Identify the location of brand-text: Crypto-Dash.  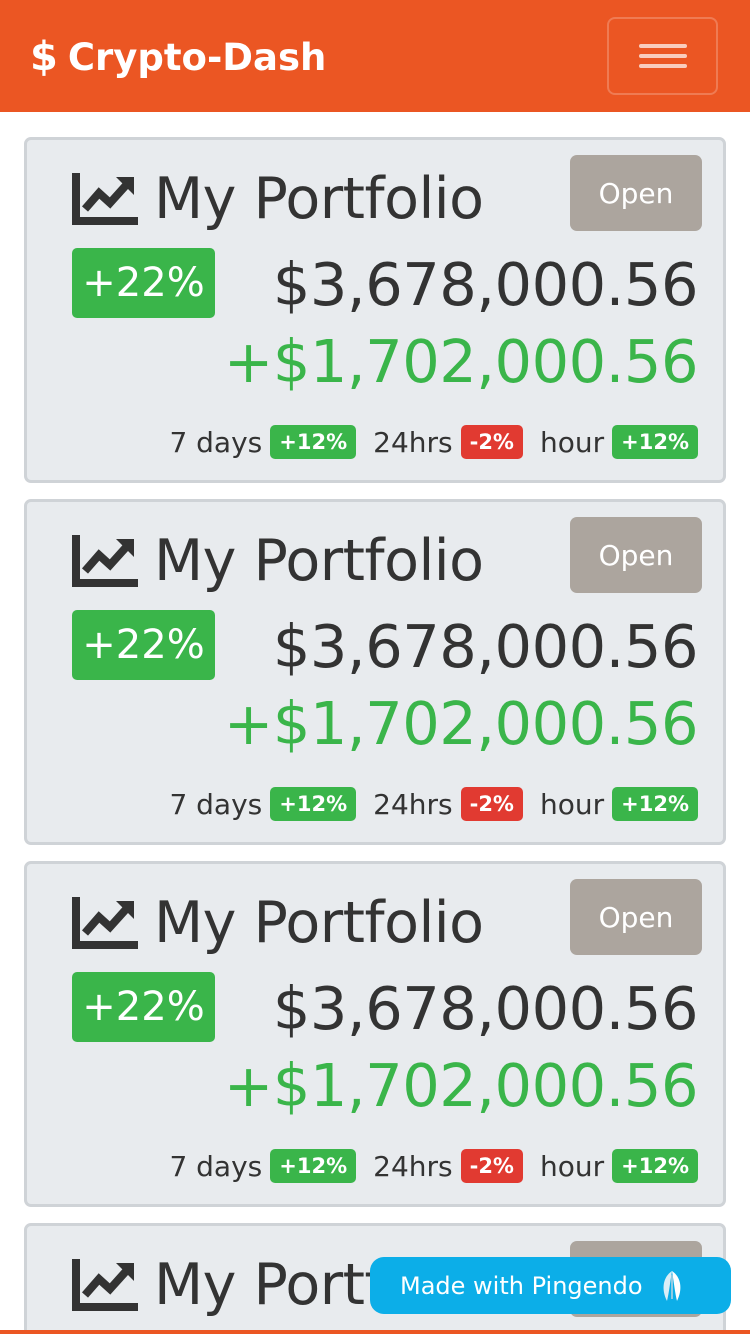
(197, 57).